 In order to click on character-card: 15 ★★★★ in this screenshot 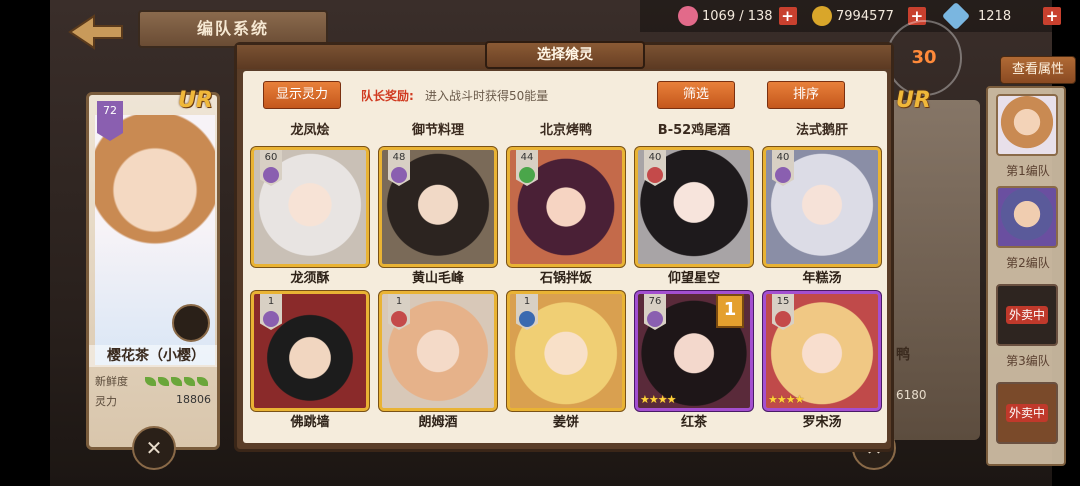, I will do `click(822, 351)`.